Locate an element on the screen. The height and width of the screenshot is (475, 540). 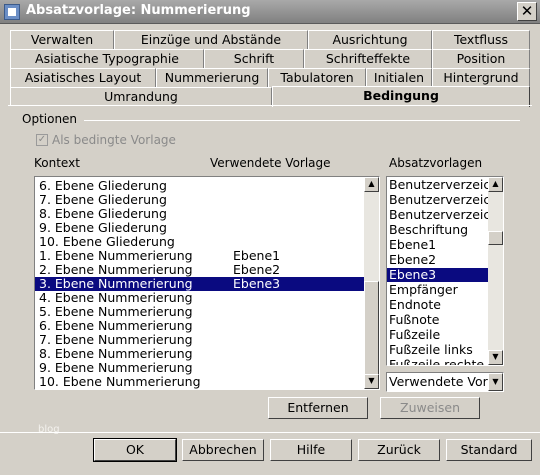
context-row: 6. Ebene Gliederung is located at coordinates (200, 186).